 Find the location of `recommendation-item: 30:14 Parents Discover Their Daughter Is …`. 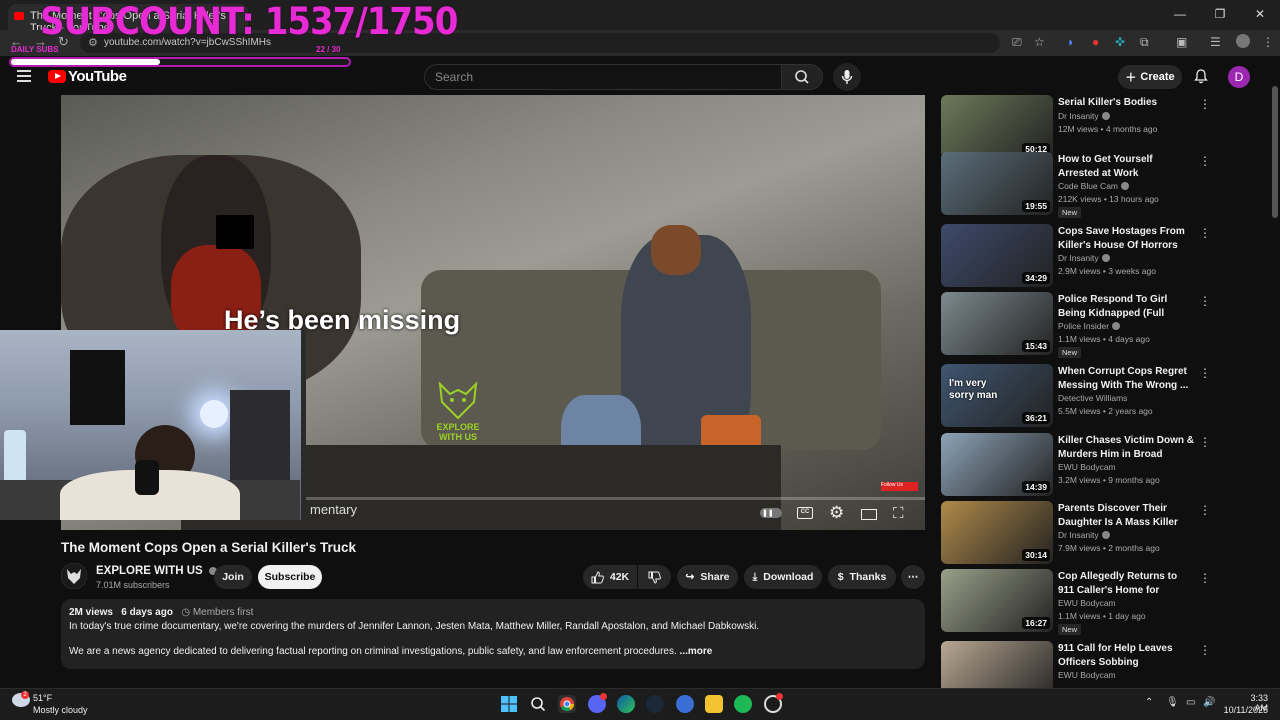

recommendation-item: 30:14 Parents Discover Their Daughter Is … is located at coordinates (1081, 533).